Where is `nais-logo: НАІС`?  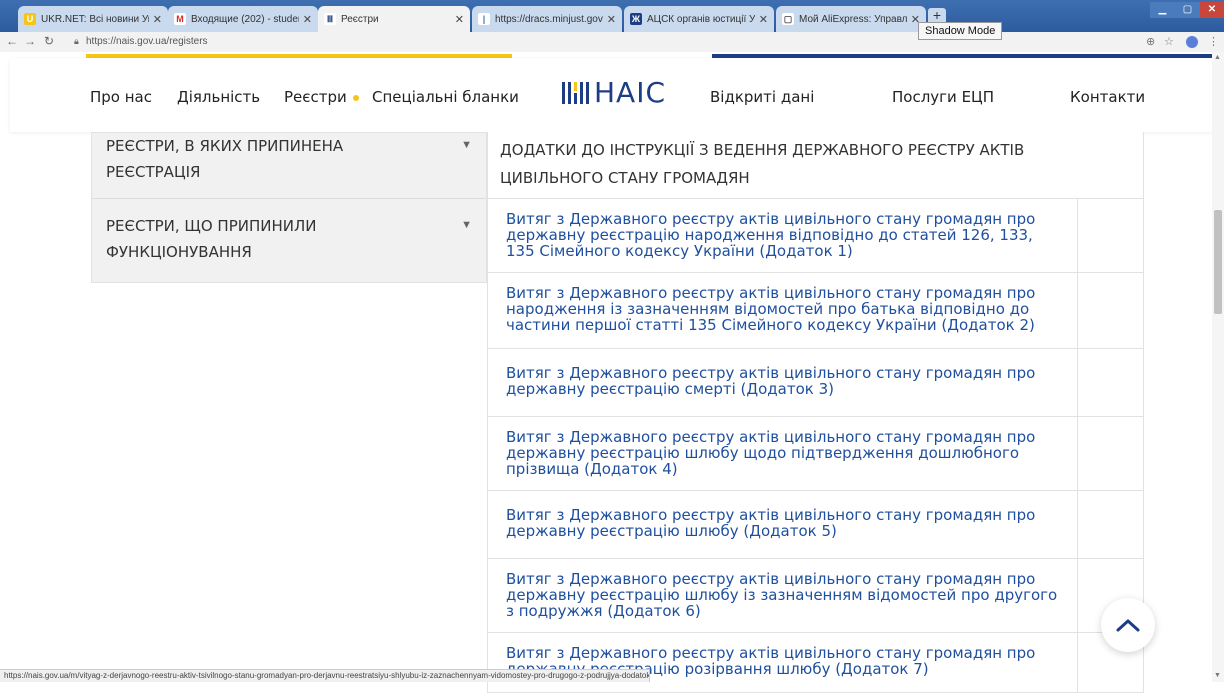 nais-logo: НАІС is located at coordinates (613, 92).